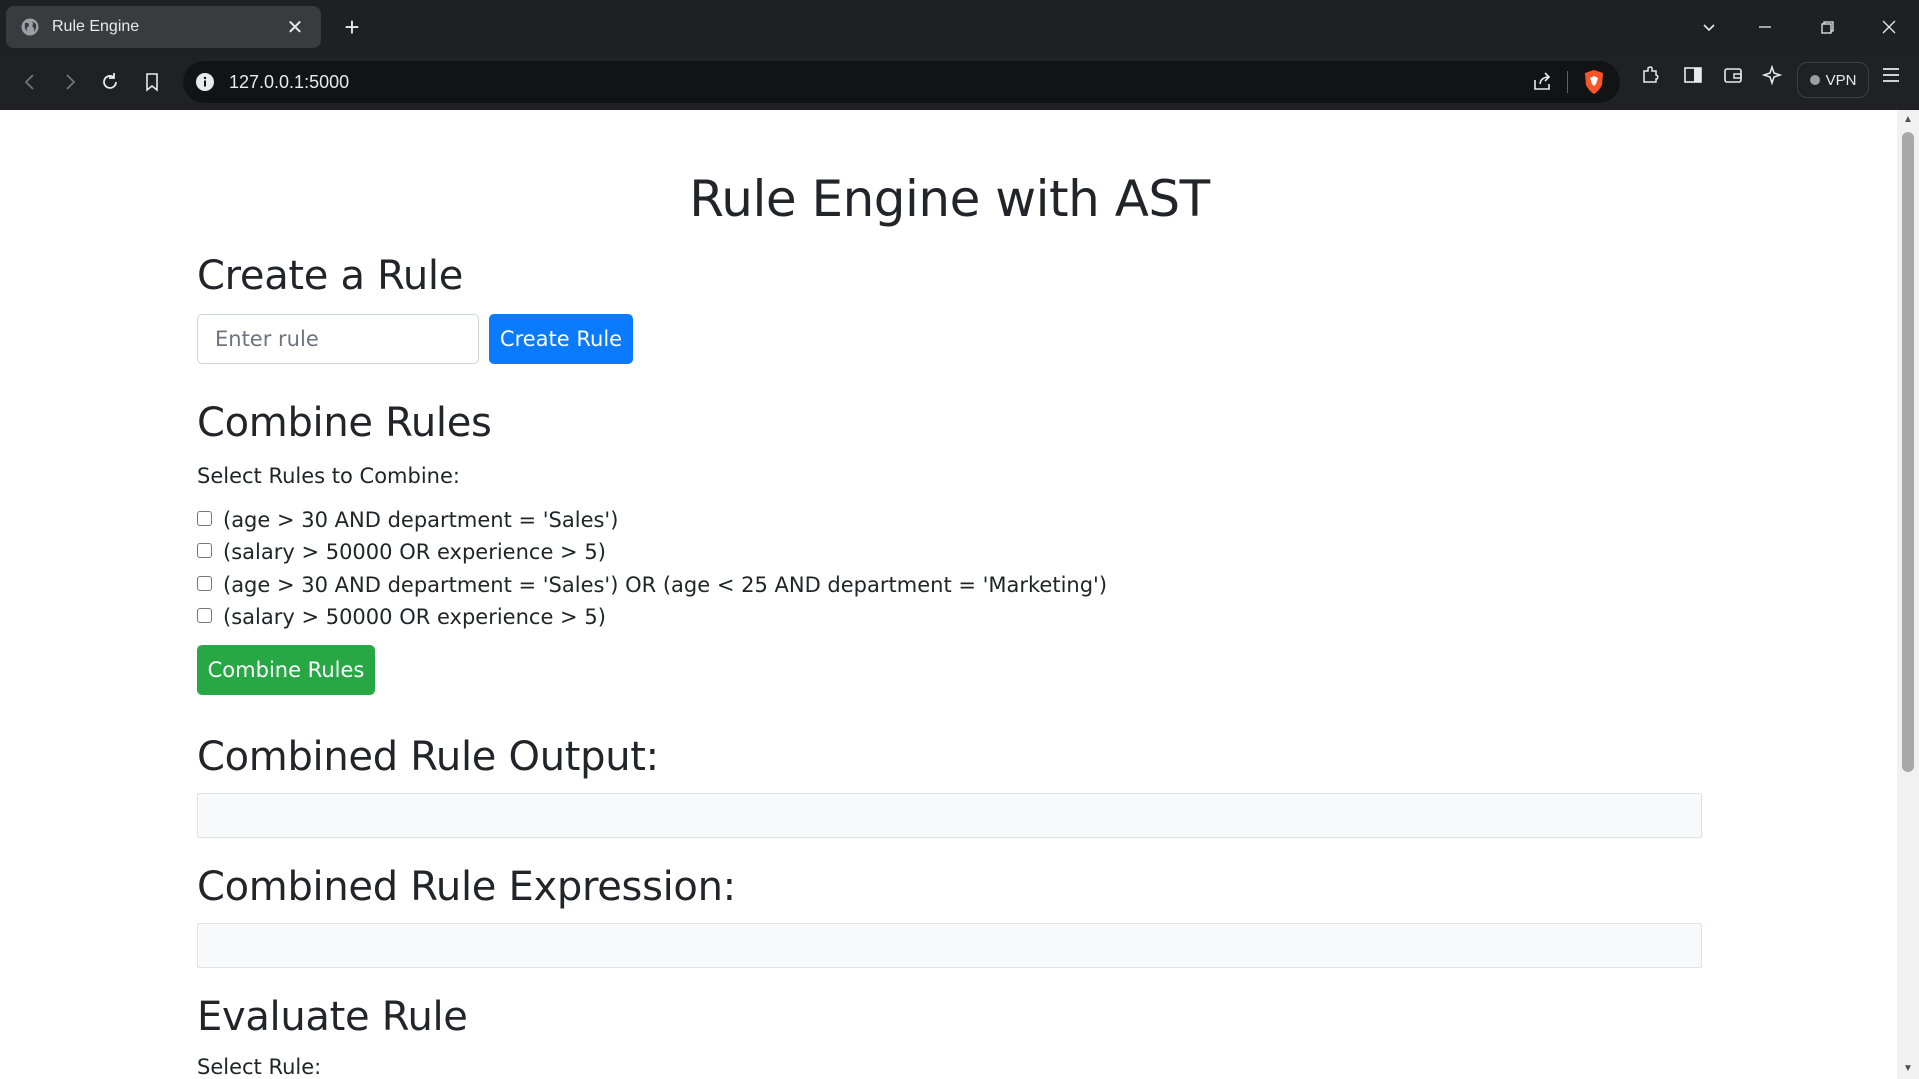  What do you see at coordinates (205, 82) in the screenshot?
I see `site-info-icon` at bounding box center [205, 82].